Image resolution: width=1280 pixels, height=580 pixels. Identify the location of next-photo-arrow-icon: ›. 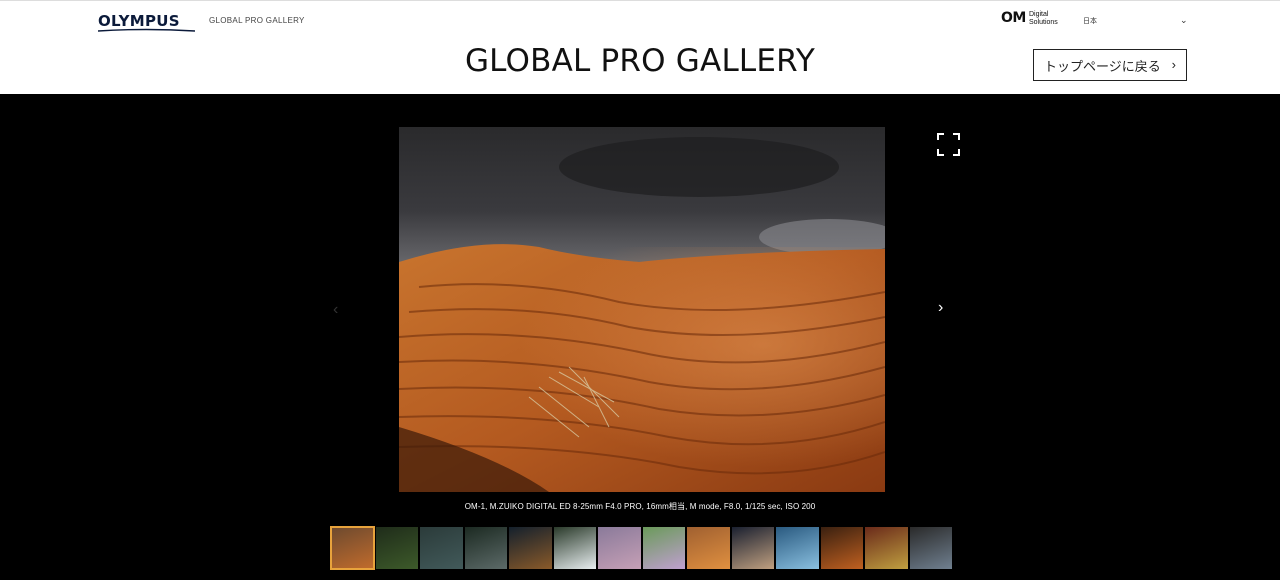
(940, 308).